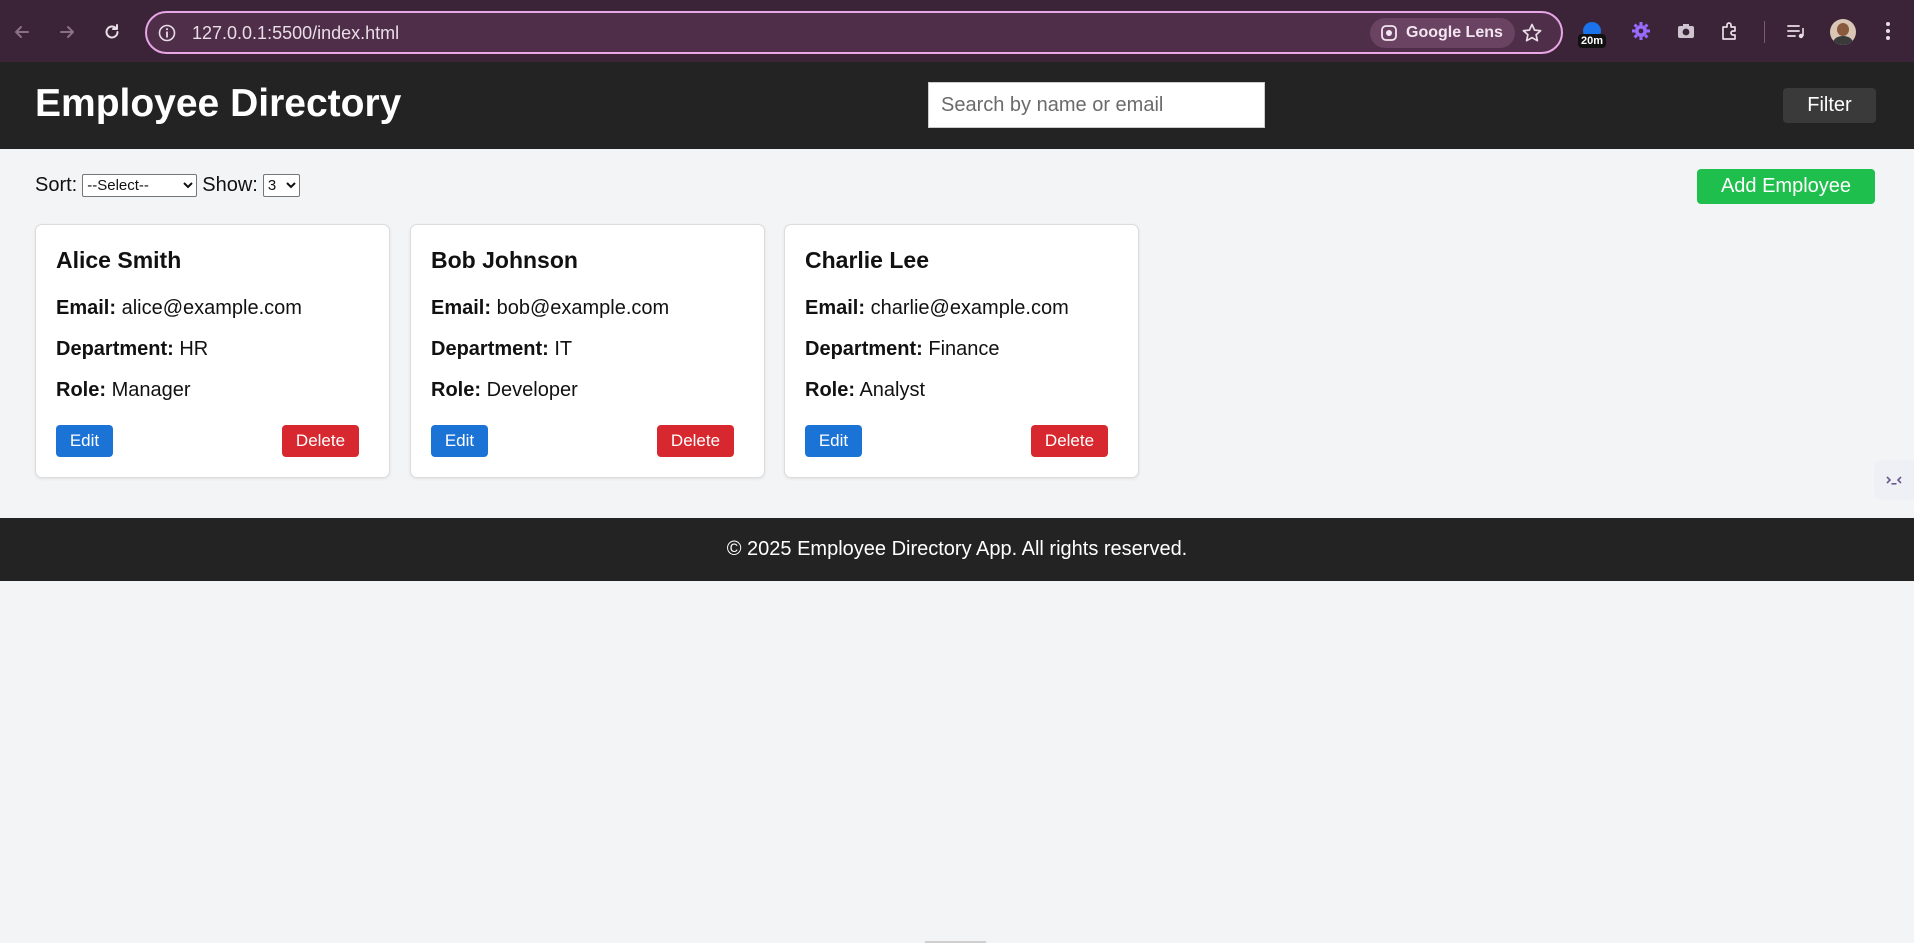 Image resolution: width=1914 pixels, height=943 pixels. Describe the element at coordinates (56, 185) in the screenshot. I see `sort-label: Sort:` at that location.